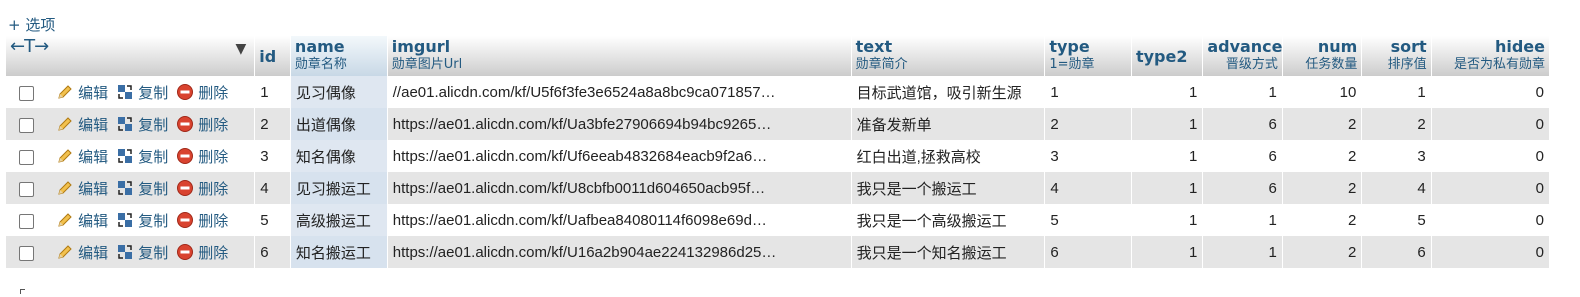 The image size is (1580, 297). What do you see at coordinates (948, 220) in the screenshot?
I see `cell-text: 我只是一个高级搬运工` at bounding box center [948, 220].